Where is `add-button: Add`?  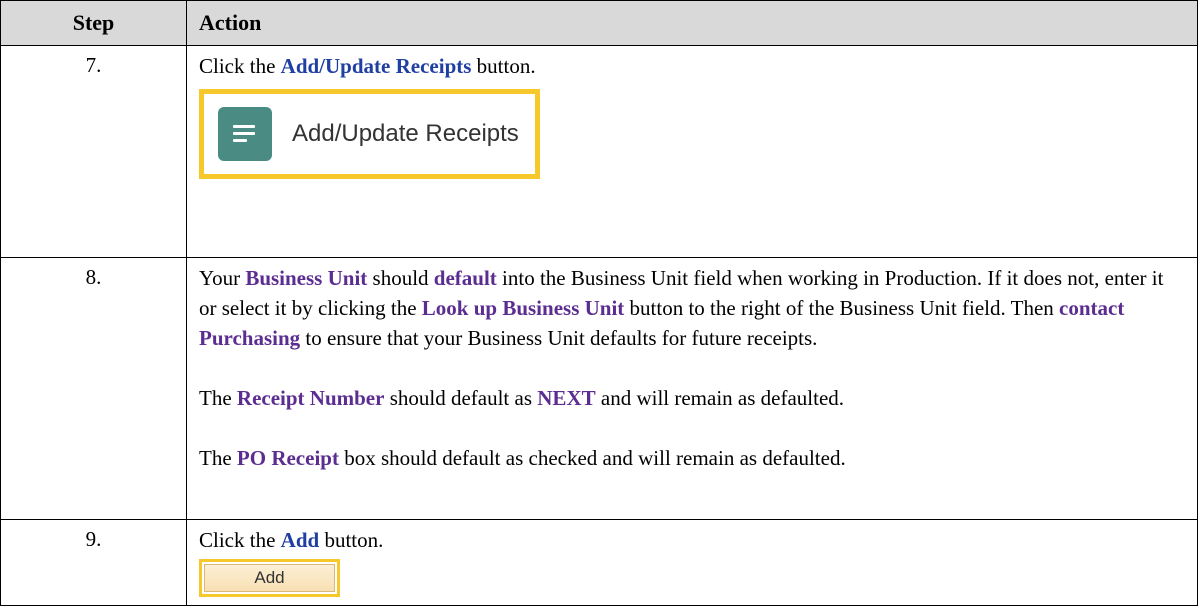
add-button: Add is located at coordinates (269, 578).